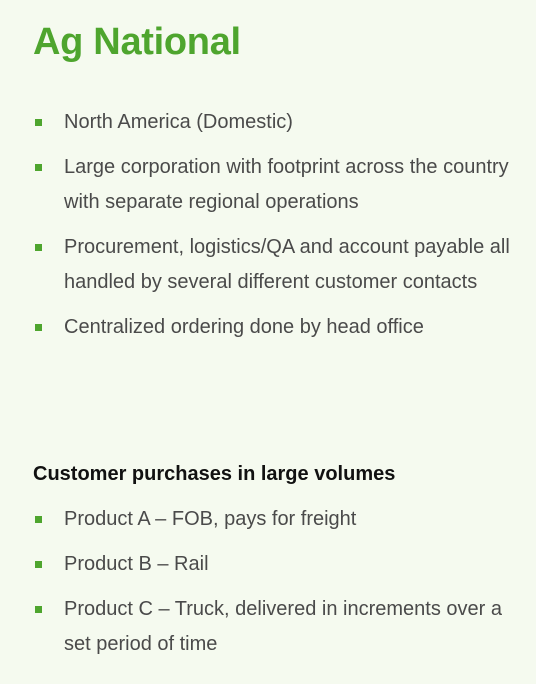 The height and width of the screenshot is (684, 536). I want to click on list-item: North America (Domestic), so click(274, 122).